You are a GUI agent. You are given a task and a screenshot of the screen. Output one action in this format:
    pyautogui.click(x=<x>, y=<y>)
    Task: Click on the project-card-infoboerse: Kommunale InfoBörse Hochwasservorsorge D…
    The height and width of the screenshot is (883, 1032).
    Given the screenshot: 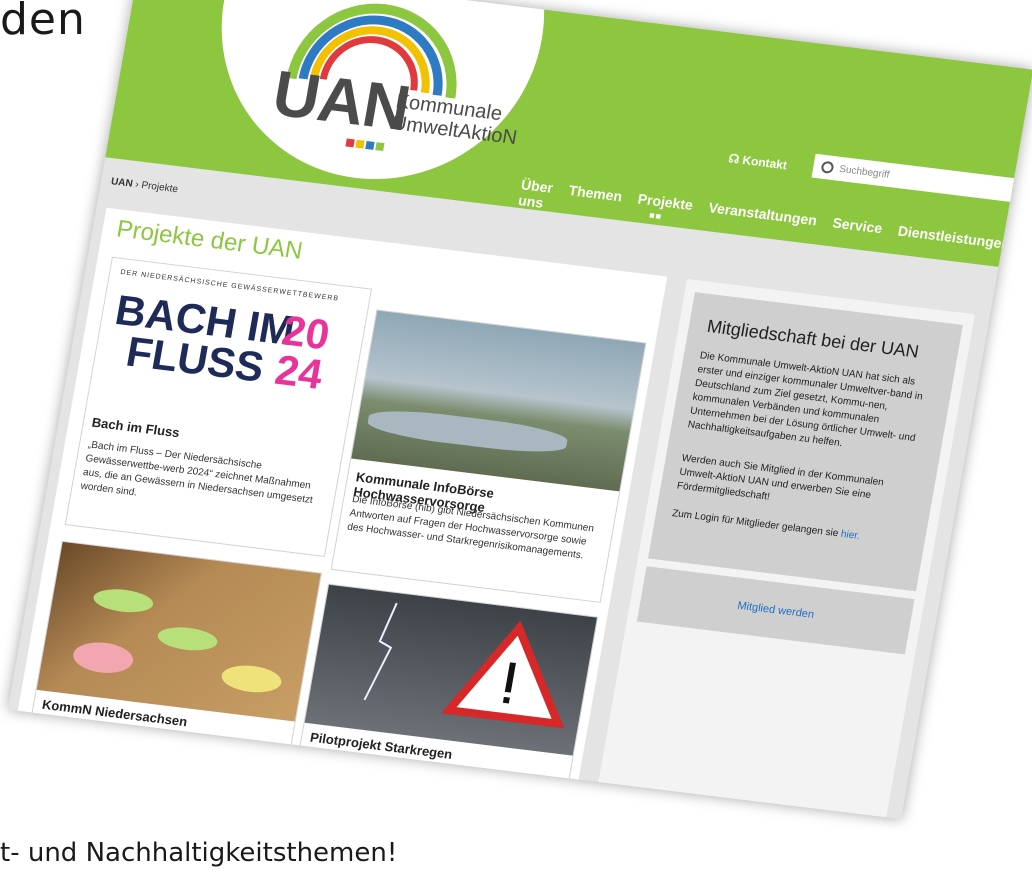 What is the action you would take?
    pyautogui.click(x=488, y=456)
    